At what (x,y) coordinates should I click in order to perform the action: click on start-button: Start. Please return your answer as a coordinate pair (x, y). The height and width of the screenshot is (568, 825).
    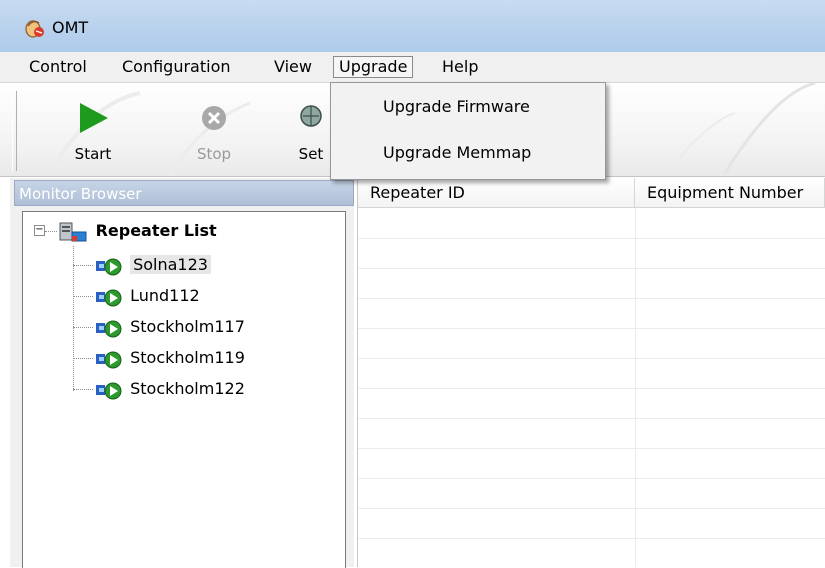
    Looking at the image, I should click on (93, 130).